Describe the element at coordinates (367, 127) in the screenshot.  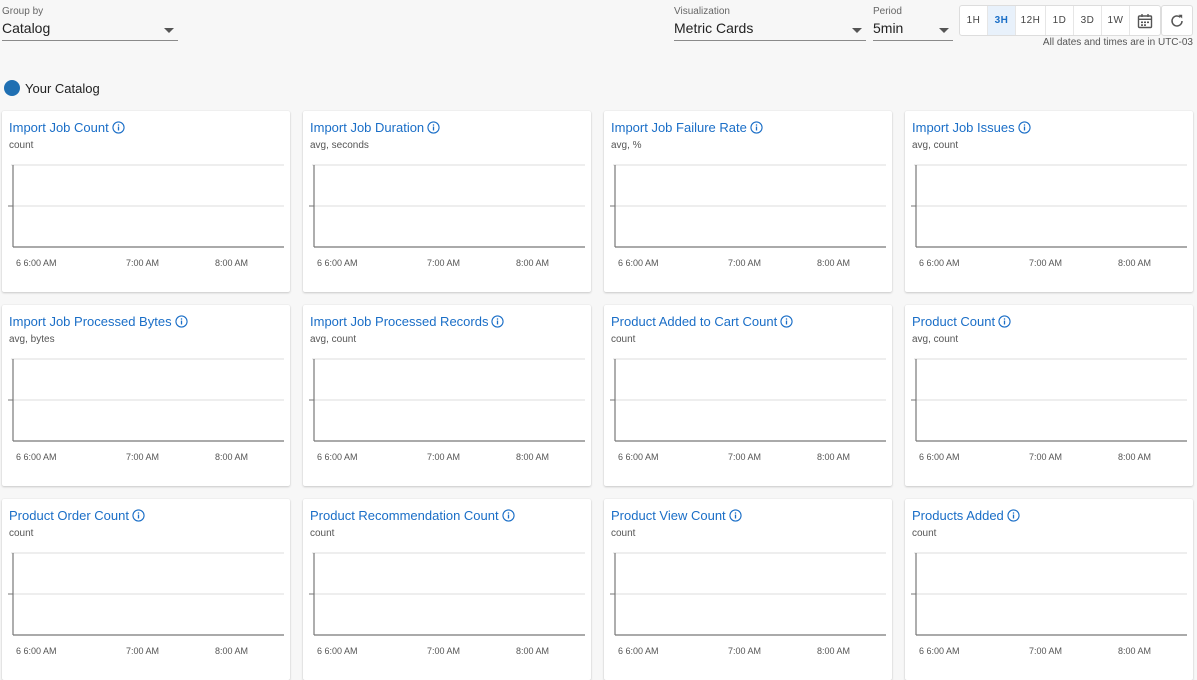
I see `metric-card-title-text: Import Job Duration` at that location.